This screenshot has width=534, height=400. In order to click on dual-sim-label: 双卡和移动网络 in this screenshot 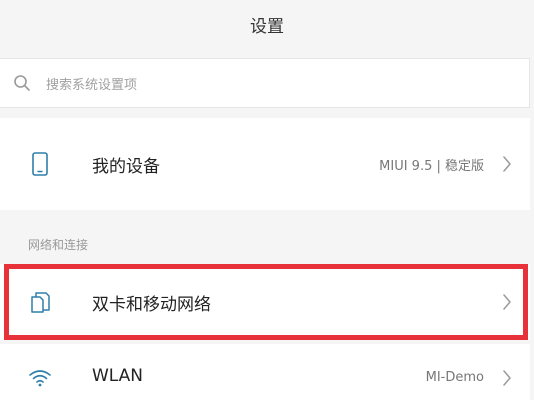, I will do `click(151, 304)`.